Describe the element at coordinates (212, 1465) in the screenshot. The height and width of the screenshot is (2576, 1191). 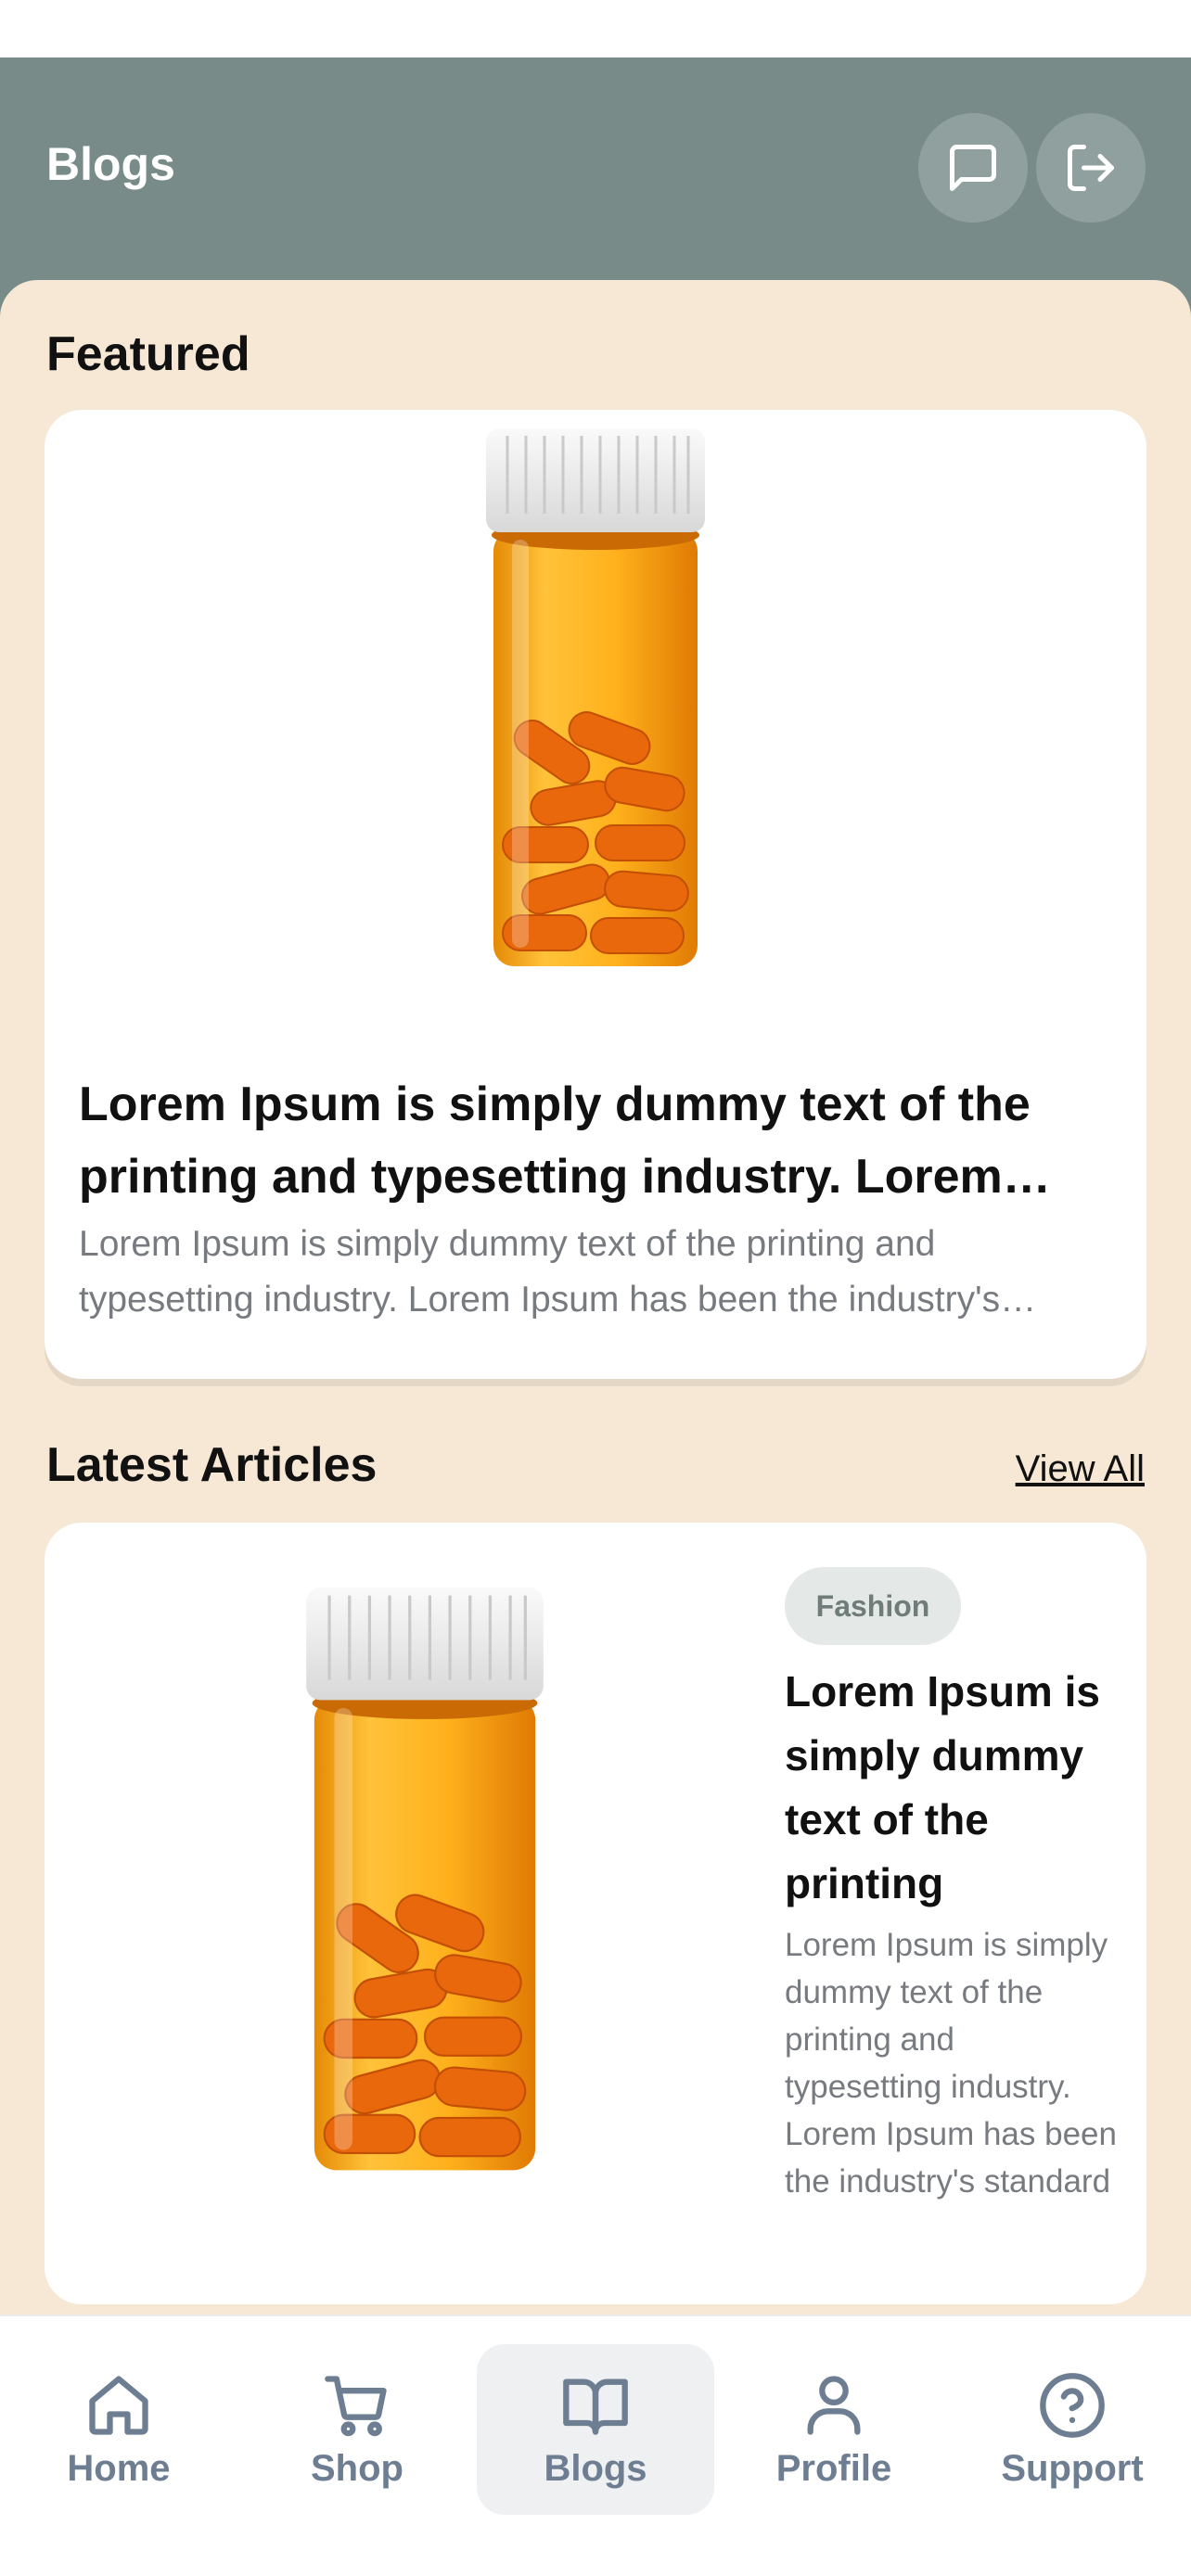
I see `latest-articles-title: Latest Articles` at that location.